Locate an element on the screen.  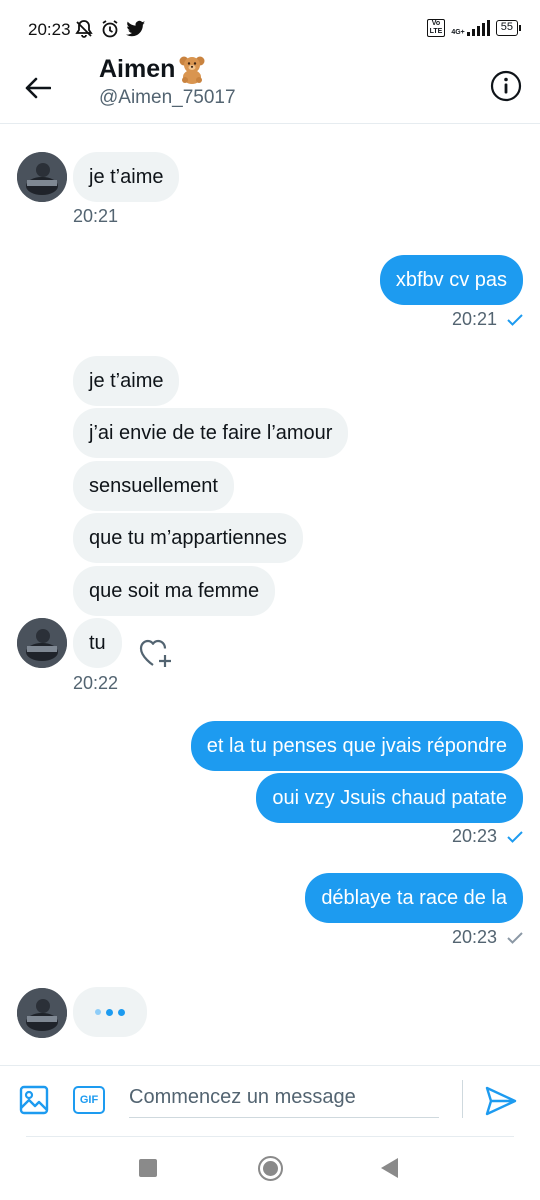
message-bubble-outgoing: xbfbv cv pas is located at coordinates (451, 280).